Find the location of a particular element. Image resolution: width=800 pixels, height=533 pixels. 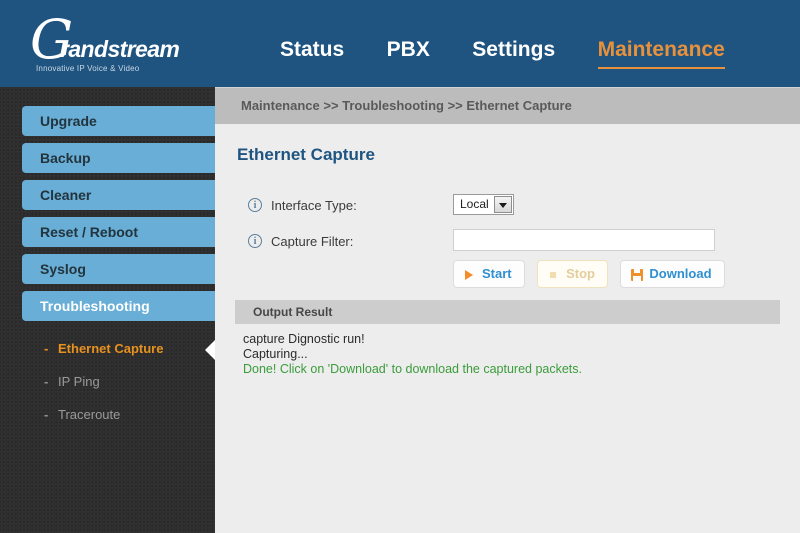

sidebar-item-reset-reboot: Reset / Reboot is located at coordinates (118, 232).